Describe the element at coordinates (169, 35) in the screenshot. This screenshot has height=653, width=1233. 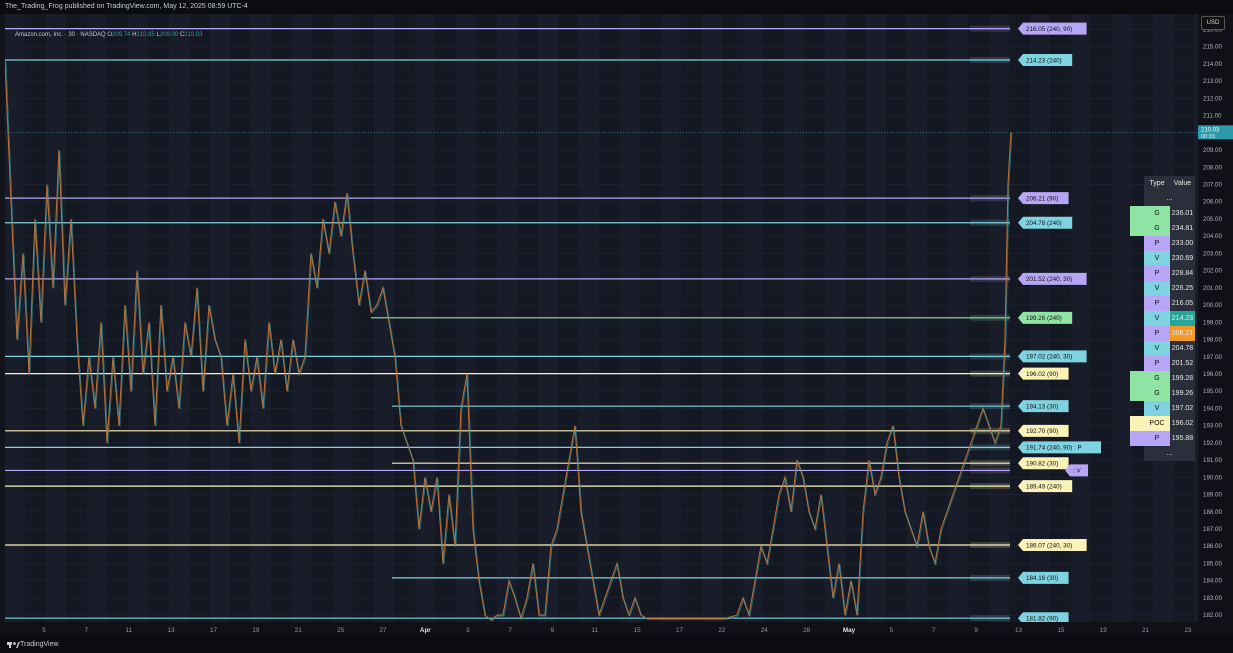
I see `ohlc-low: 209.00` at that location.